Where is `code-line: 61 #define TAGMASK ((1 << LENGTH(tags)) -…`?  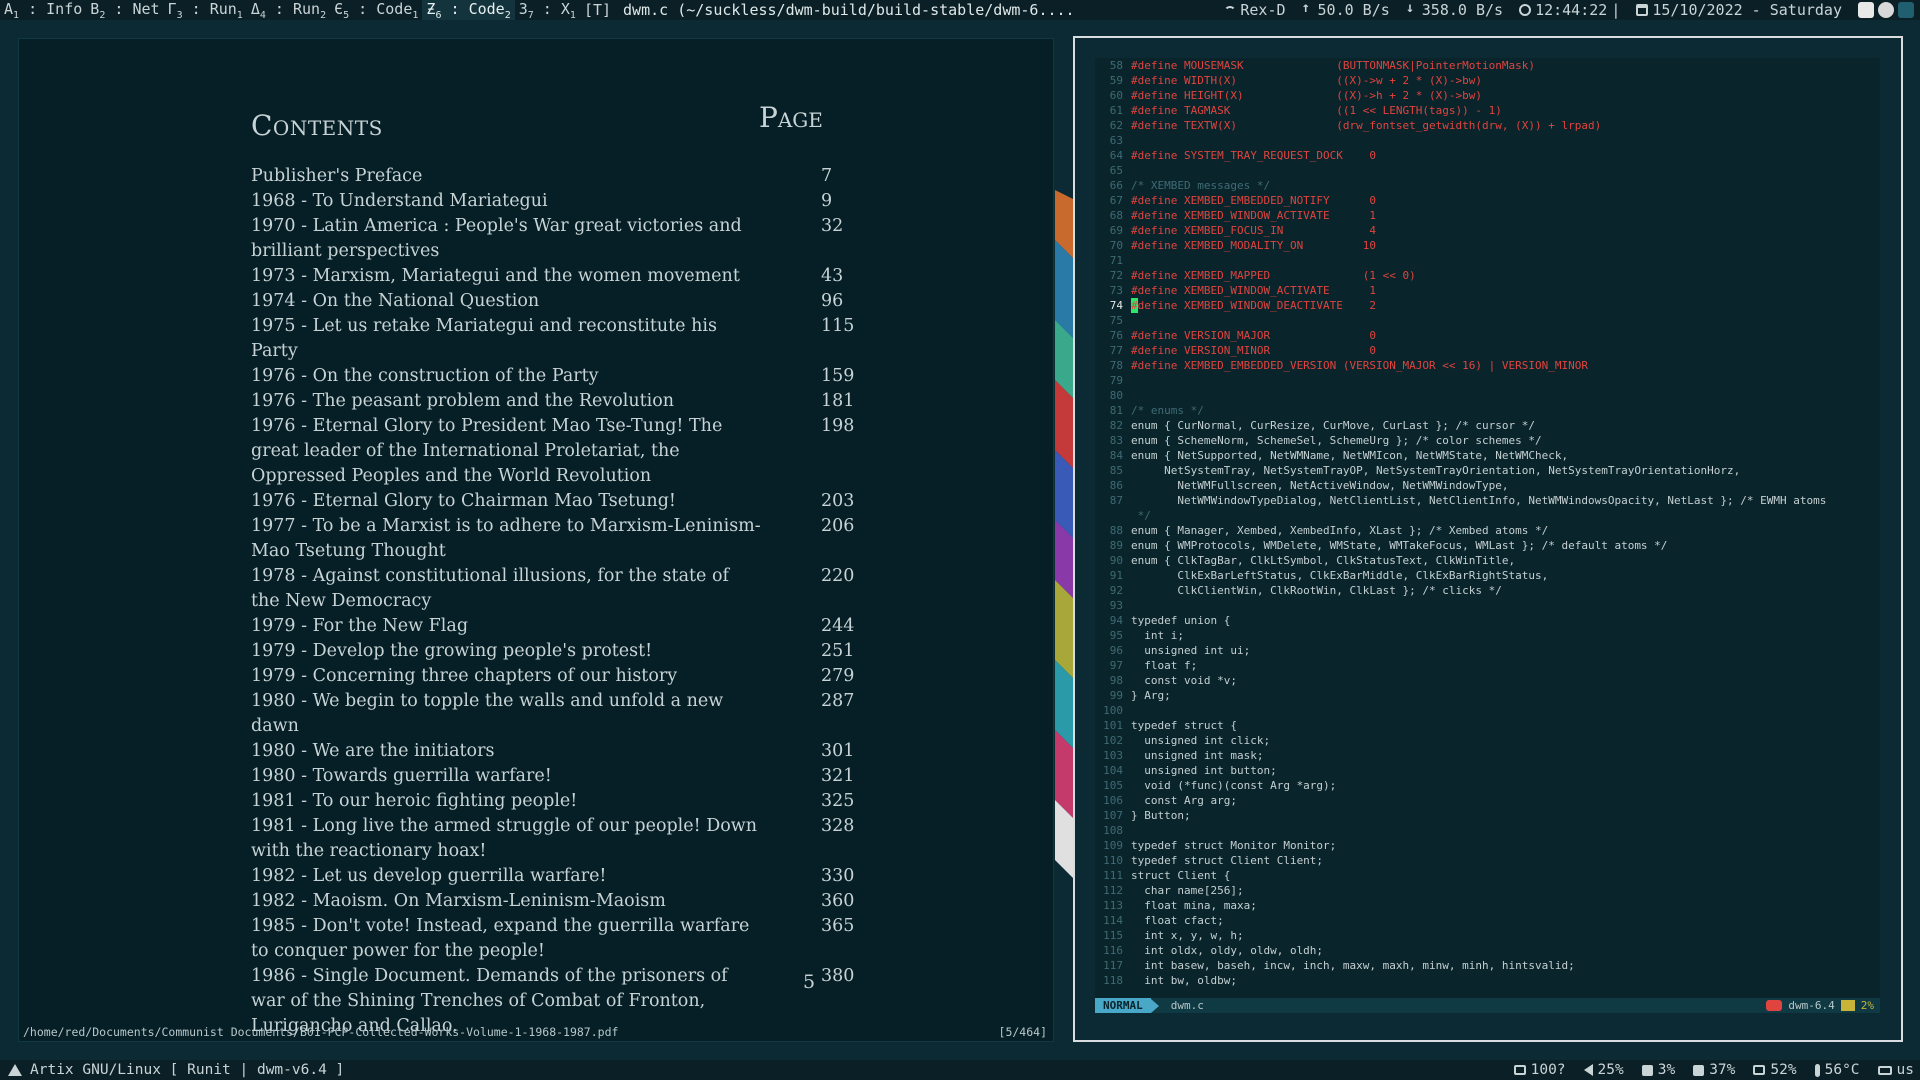 code-line: 61 #define TAGMASK ((1 << LENGTH(tags)) -… is located at coordinates (1487, 110).